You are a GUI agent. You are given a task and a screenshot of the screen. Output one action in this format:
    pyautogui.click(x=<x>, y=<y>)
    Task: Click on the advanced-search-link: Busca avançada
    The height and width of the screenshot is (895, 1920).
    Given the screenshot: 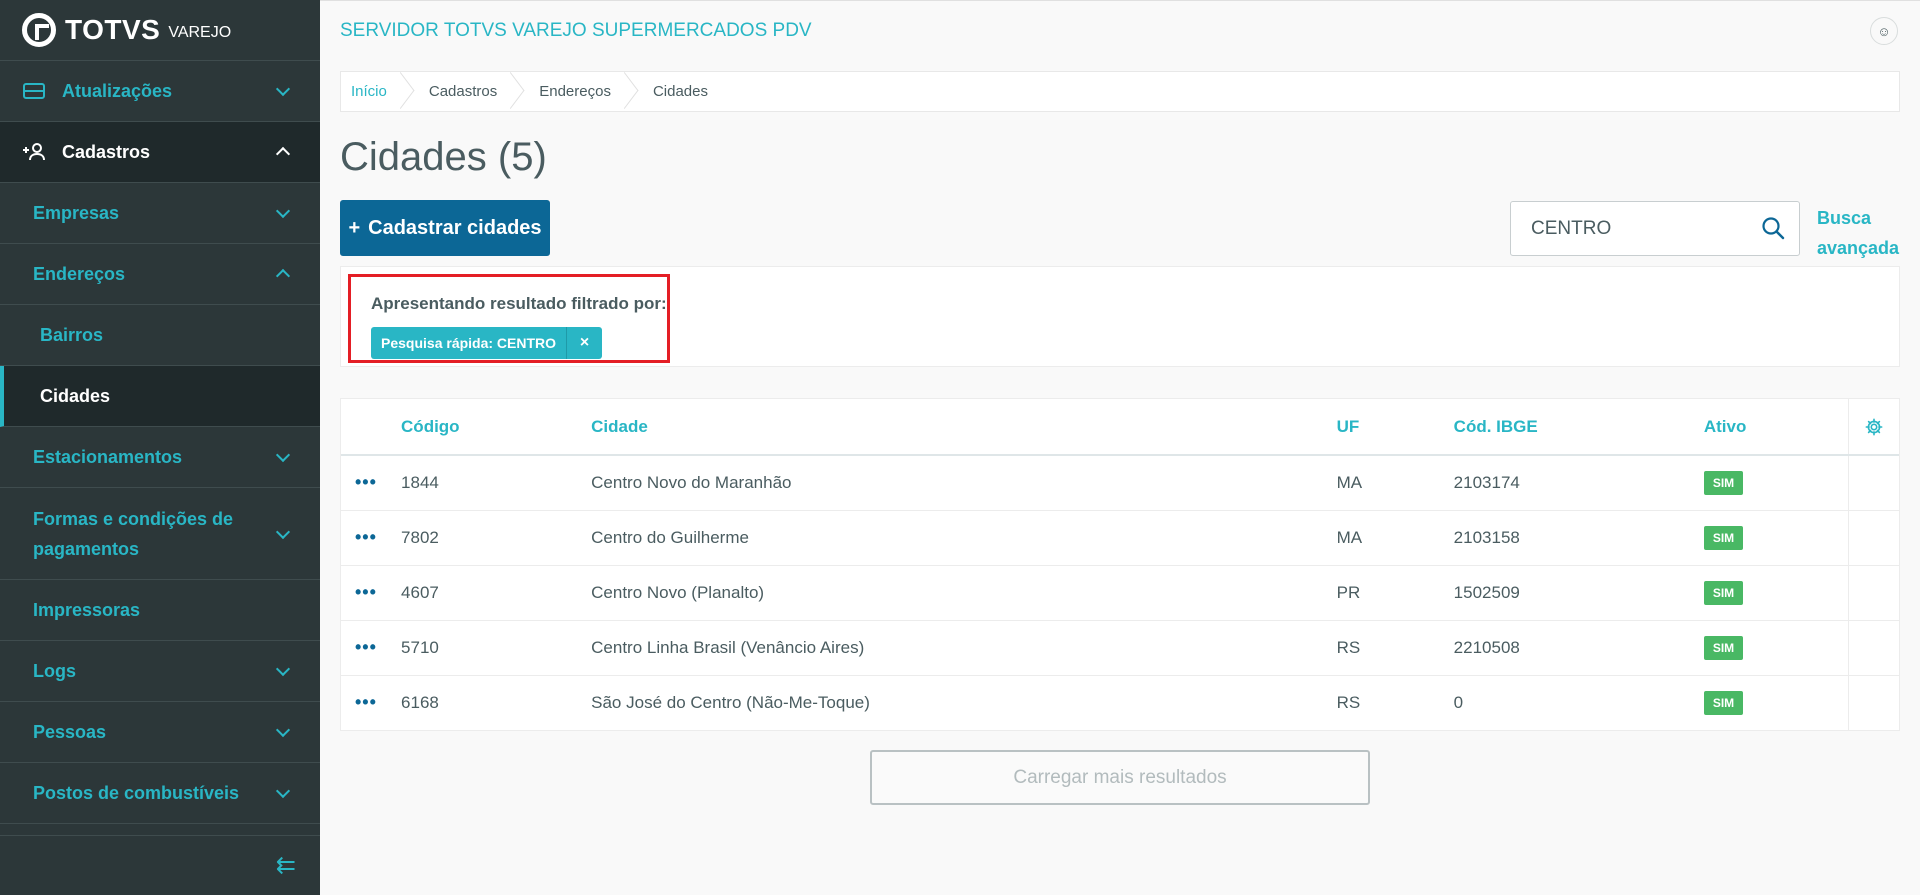 What is the action you would take?
    pyautogui.click(x=1858, y=233)
    